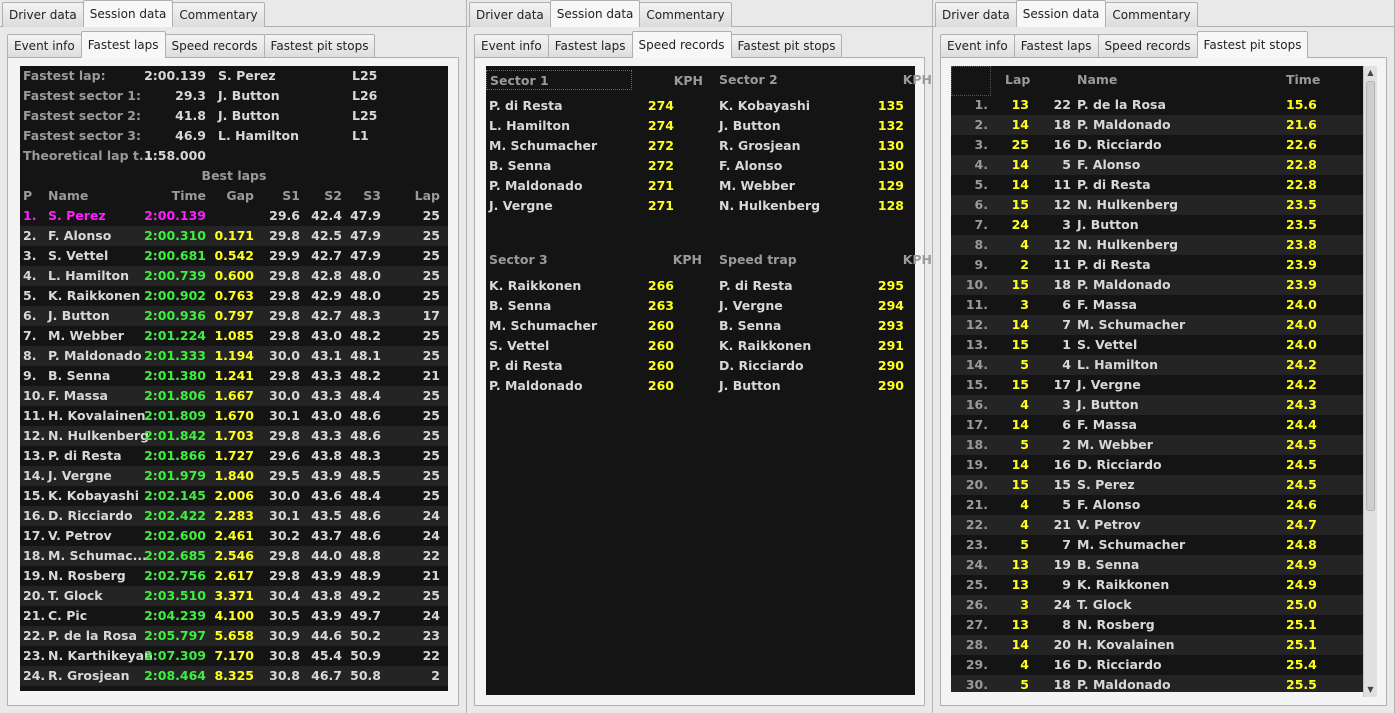 The width and height of the screenshot is (1395, 713). Describe the element at coordinates (660, 365) in the screenshot. I see `speed-value: 260` at that location.